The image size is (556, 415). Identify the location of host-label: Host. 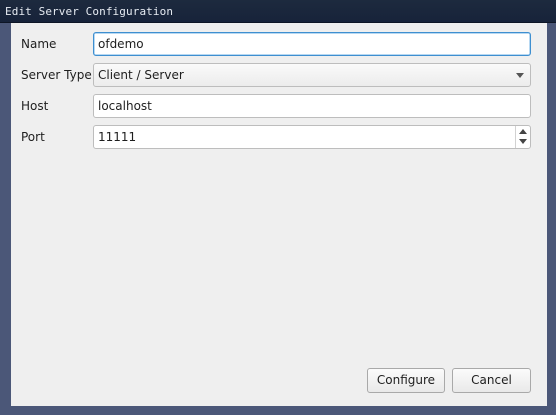
(35, 106).